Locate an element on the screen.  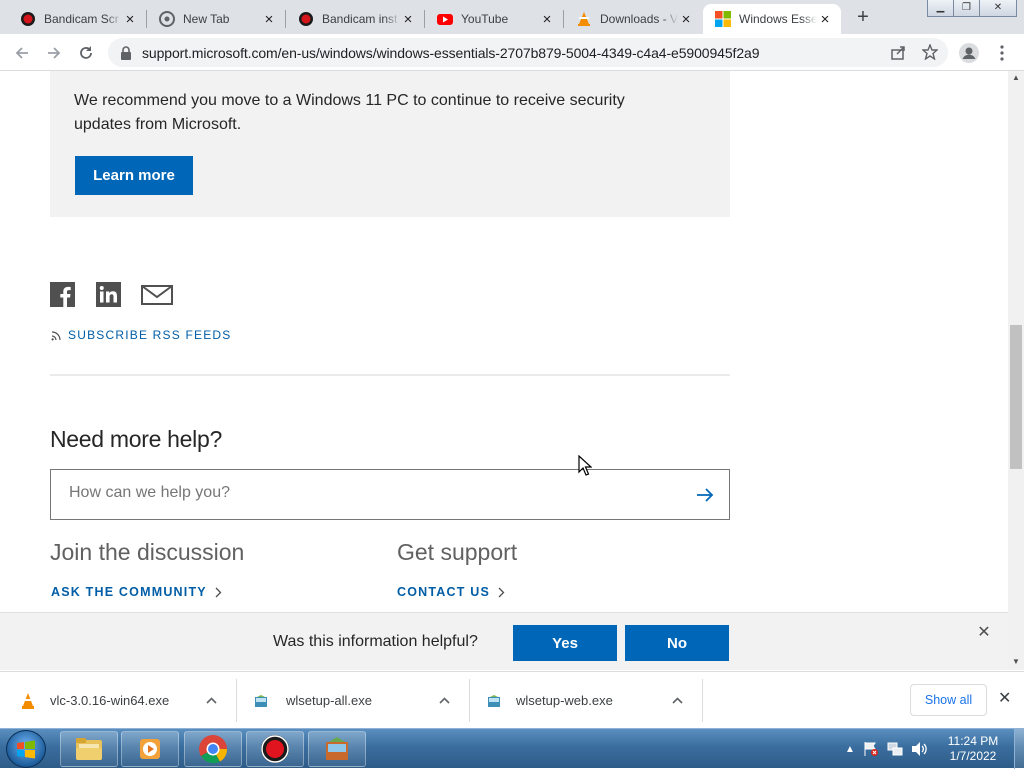
scrollbar-thumb is located at coordinates (1016, 397).